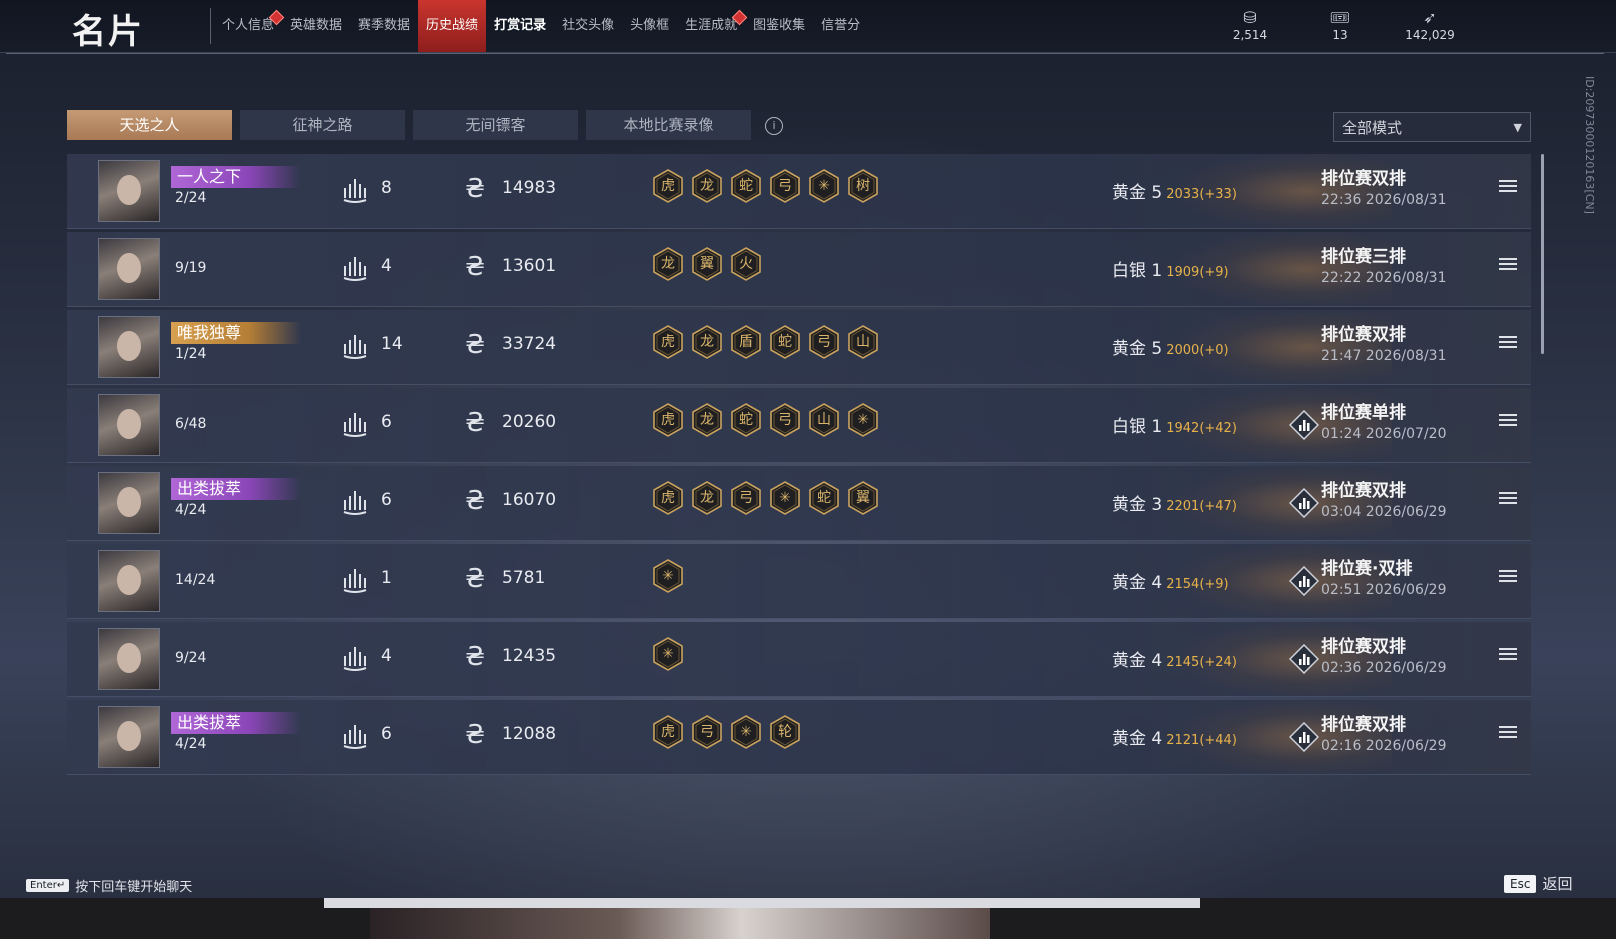 The width and height of the screenshot is (1616, 939). What do you see at coordinates (1250, 17) in the screenshot?
I see `coin-icon: ⛁` at bounding box center [1250, 17].